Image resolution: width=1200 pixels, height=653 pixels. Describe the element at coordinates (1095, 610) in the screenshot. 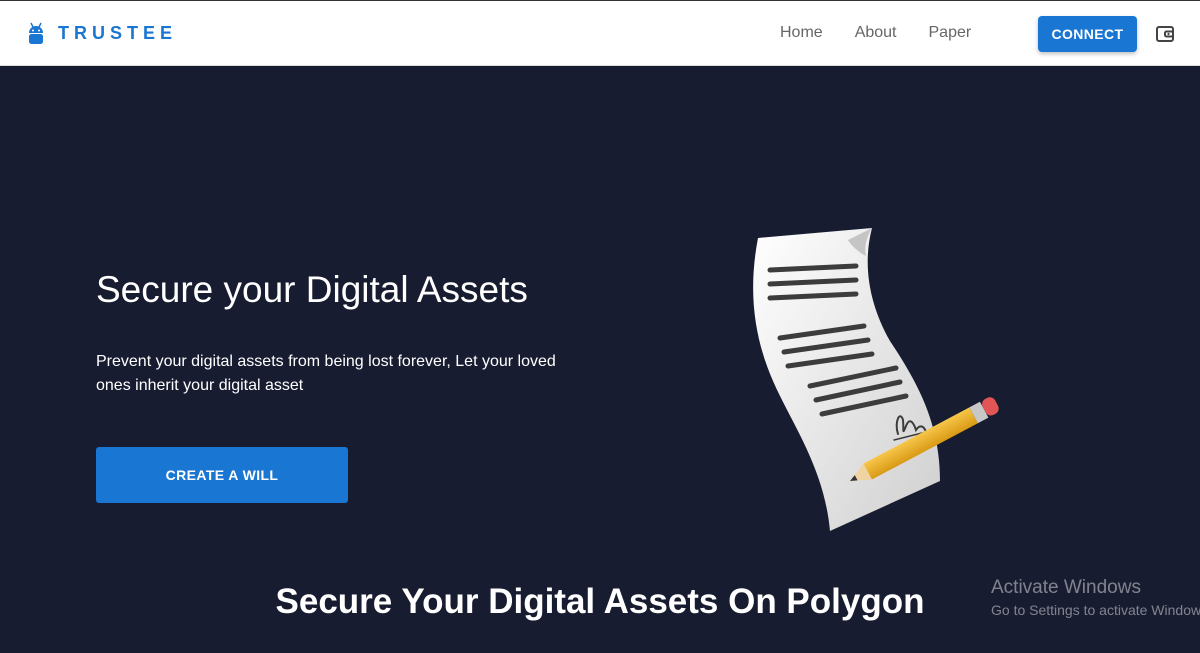

I see `watermark-subtitle: Go to Settings to activate Windows.` at that location.